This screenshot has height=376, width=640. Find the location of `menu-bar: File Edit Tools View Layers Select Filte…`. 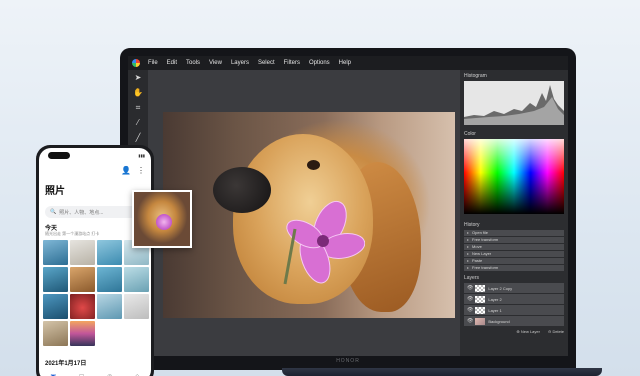

menu-bar: File Edit Tools View Layers Select Filte… is located at coordinates (348, 63).